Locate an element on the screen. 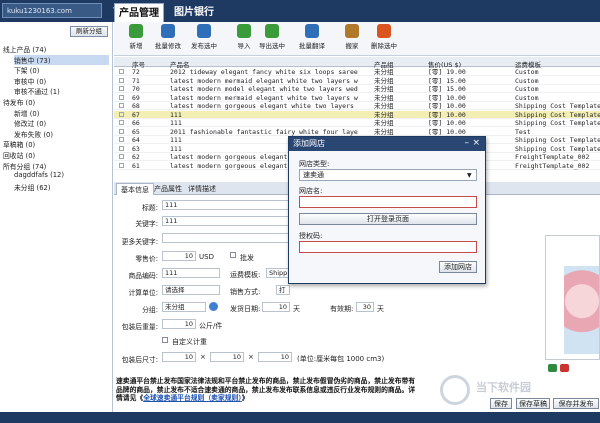 This screenshot has height=423, width=600. retail-price-input: 10 is located at coordinates (179, 256).